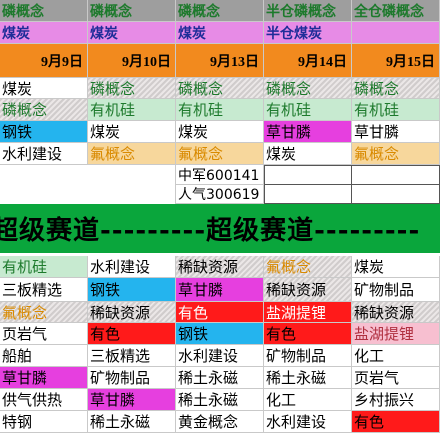 The height and width of the screenshot is (433, 440). What do you see at coordinates (220, 422) in the screenshot?
I see `cell: 黄金概念` at bounding box center [220, 422].